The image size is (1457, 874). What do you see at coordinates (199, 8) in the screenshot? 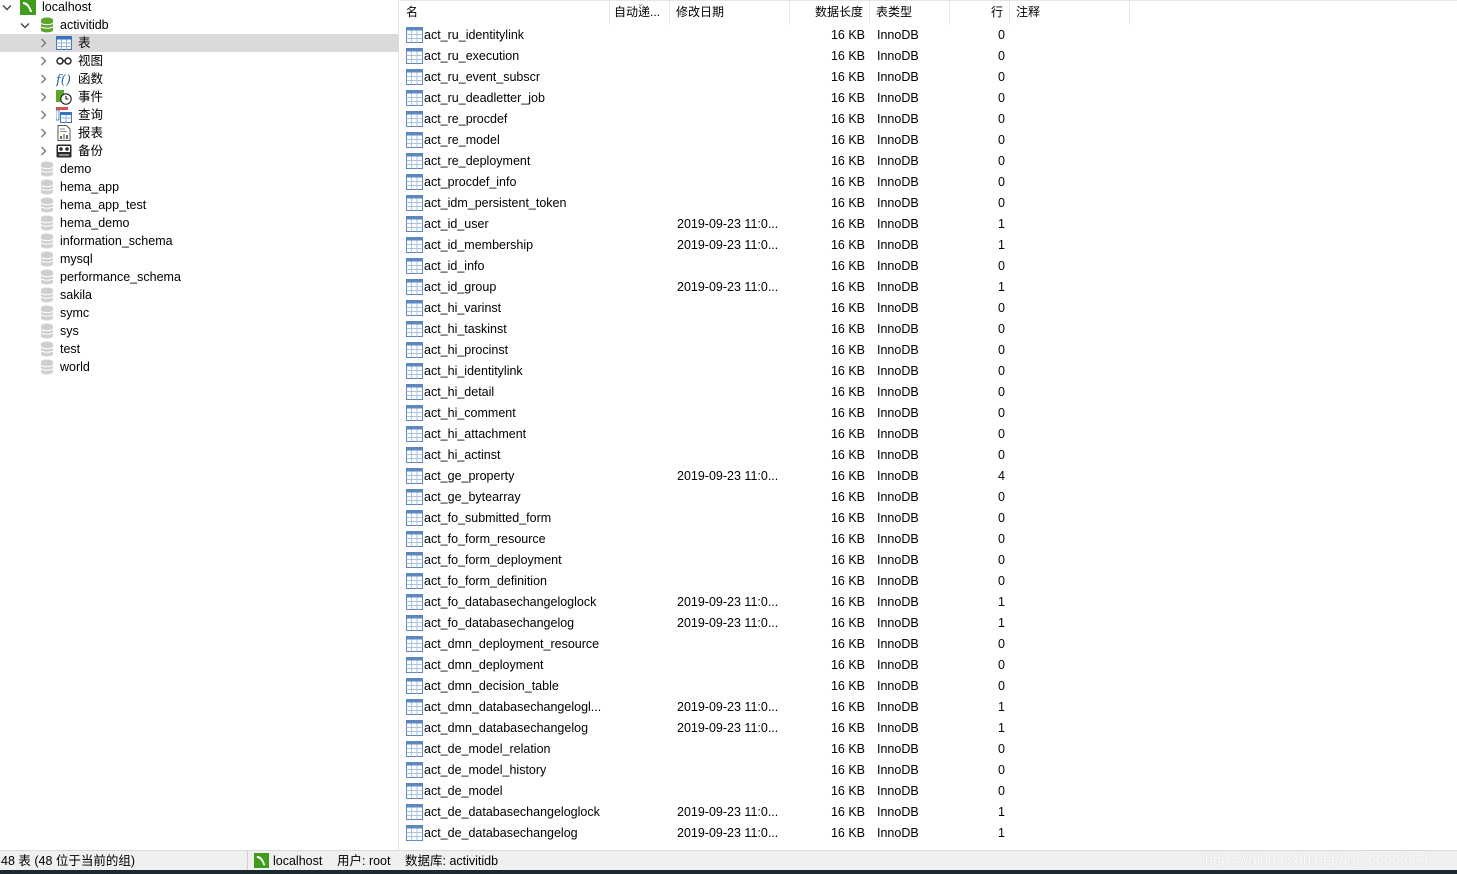
I see `tree-connection-localhost: localhost` at bounding box center [199, 8].